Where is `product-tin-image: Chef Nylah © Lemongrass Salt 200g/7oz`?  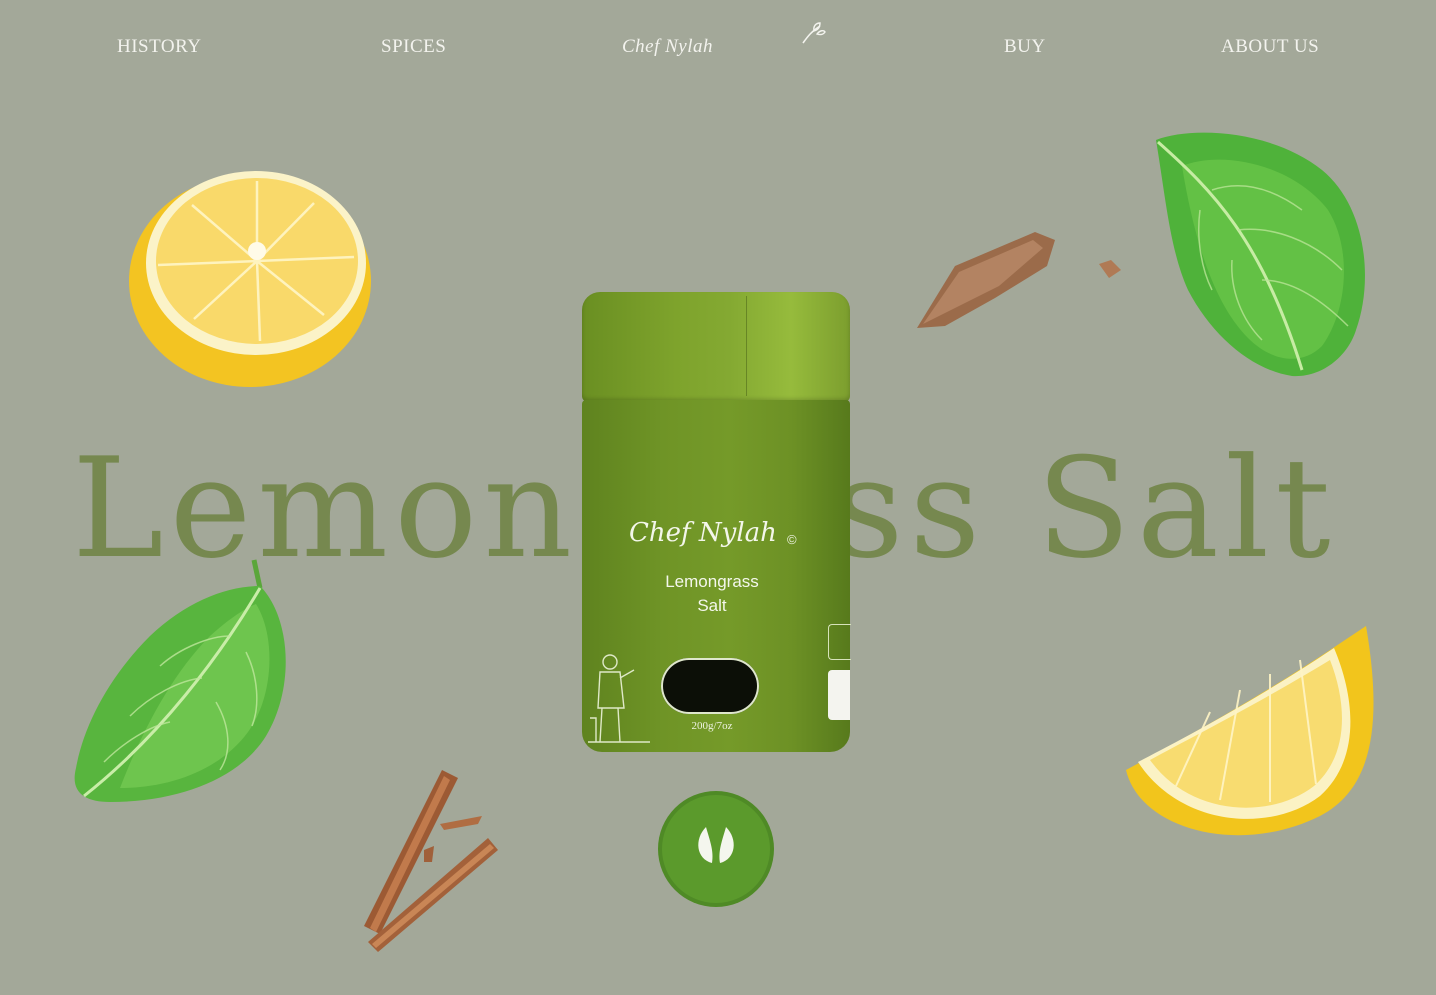 product-tin-image: Chef Nylah © Lemongrass Salt 200g/7oz is located at coordinates (717, 528).